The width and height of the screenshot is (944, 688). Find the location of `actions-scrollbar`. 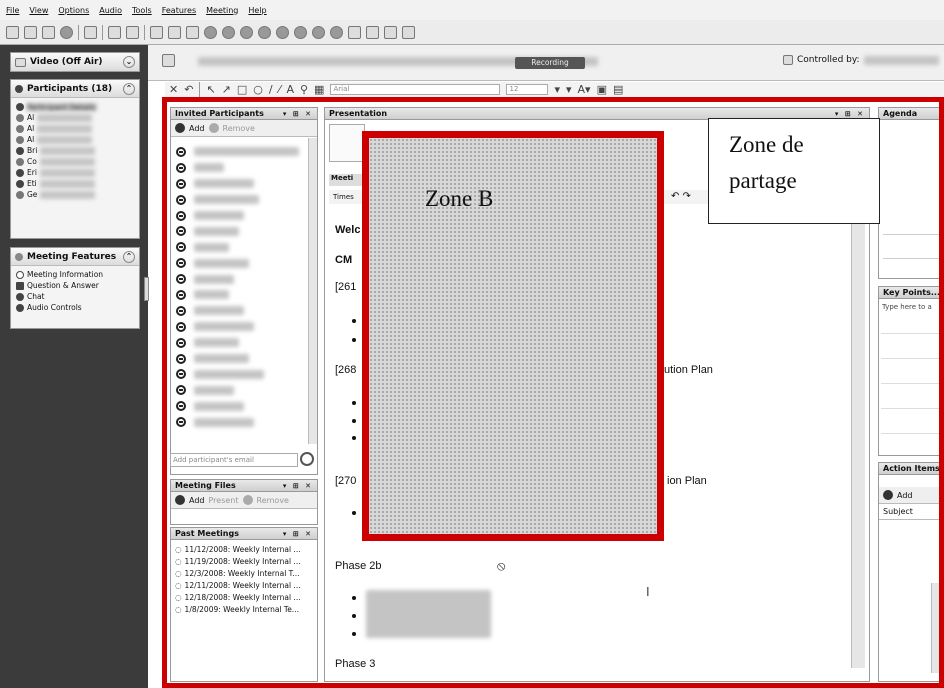

actions-scrollbar is located at coordinates (937, 628).